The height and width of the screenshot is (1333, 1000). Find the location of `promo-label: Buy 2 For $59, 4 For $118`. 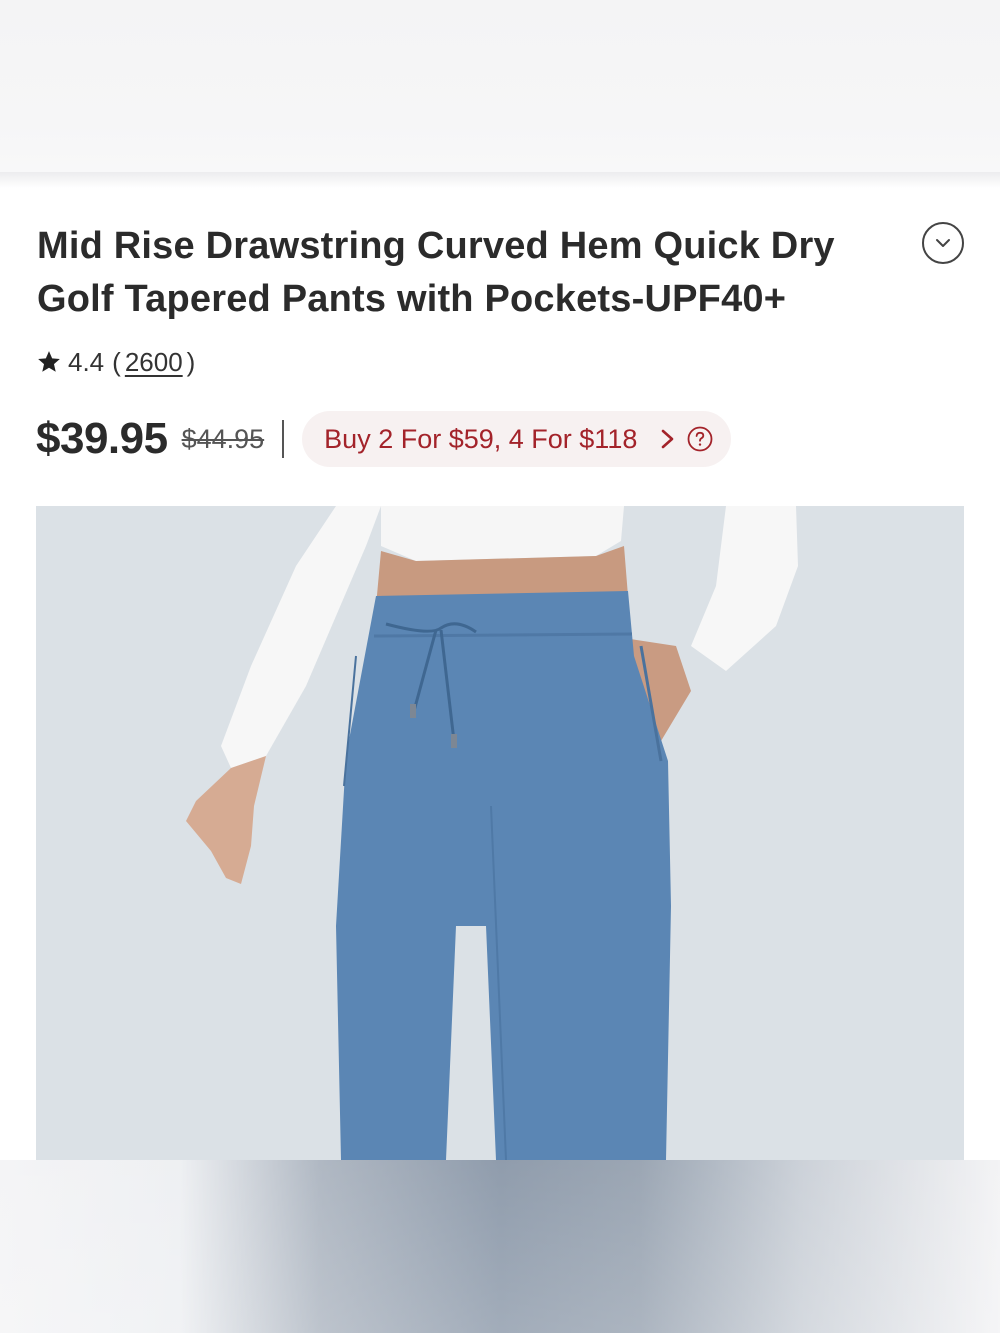

promo-label: Buy 2 For $59, 4 For $118 is located at coordinates (481, 438).